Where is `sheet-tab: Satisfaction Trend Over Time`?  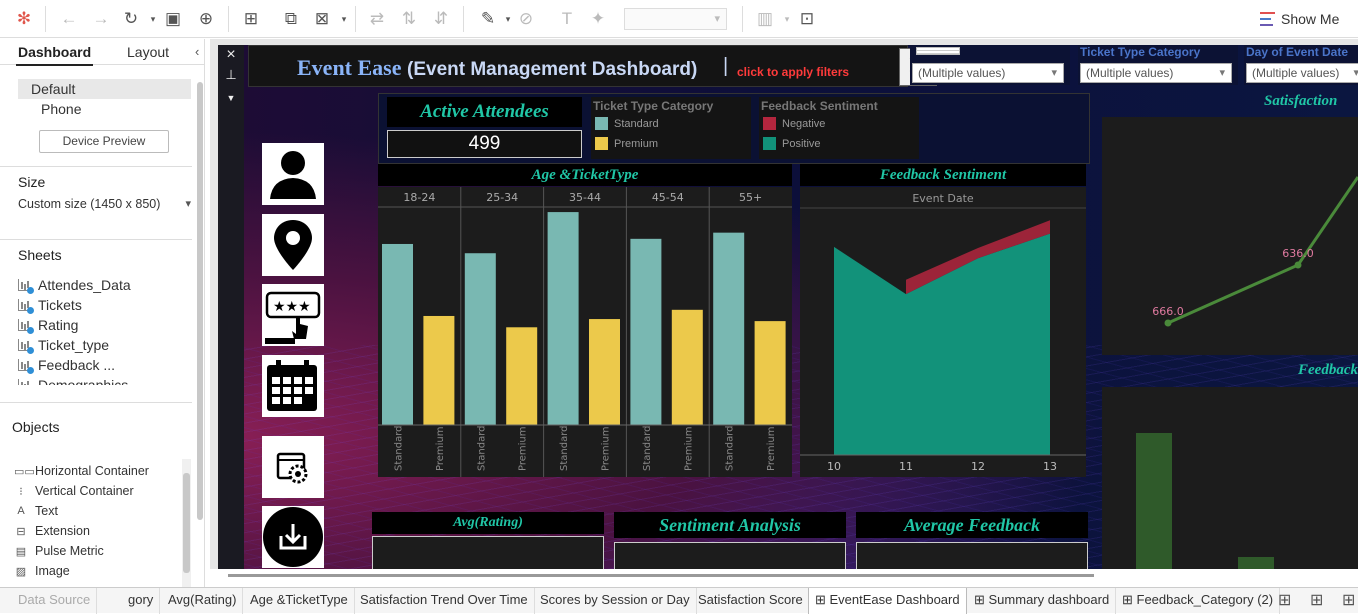
sheet-tab: Satisfaction Trend Over Time is located at coordinates (444, 601).